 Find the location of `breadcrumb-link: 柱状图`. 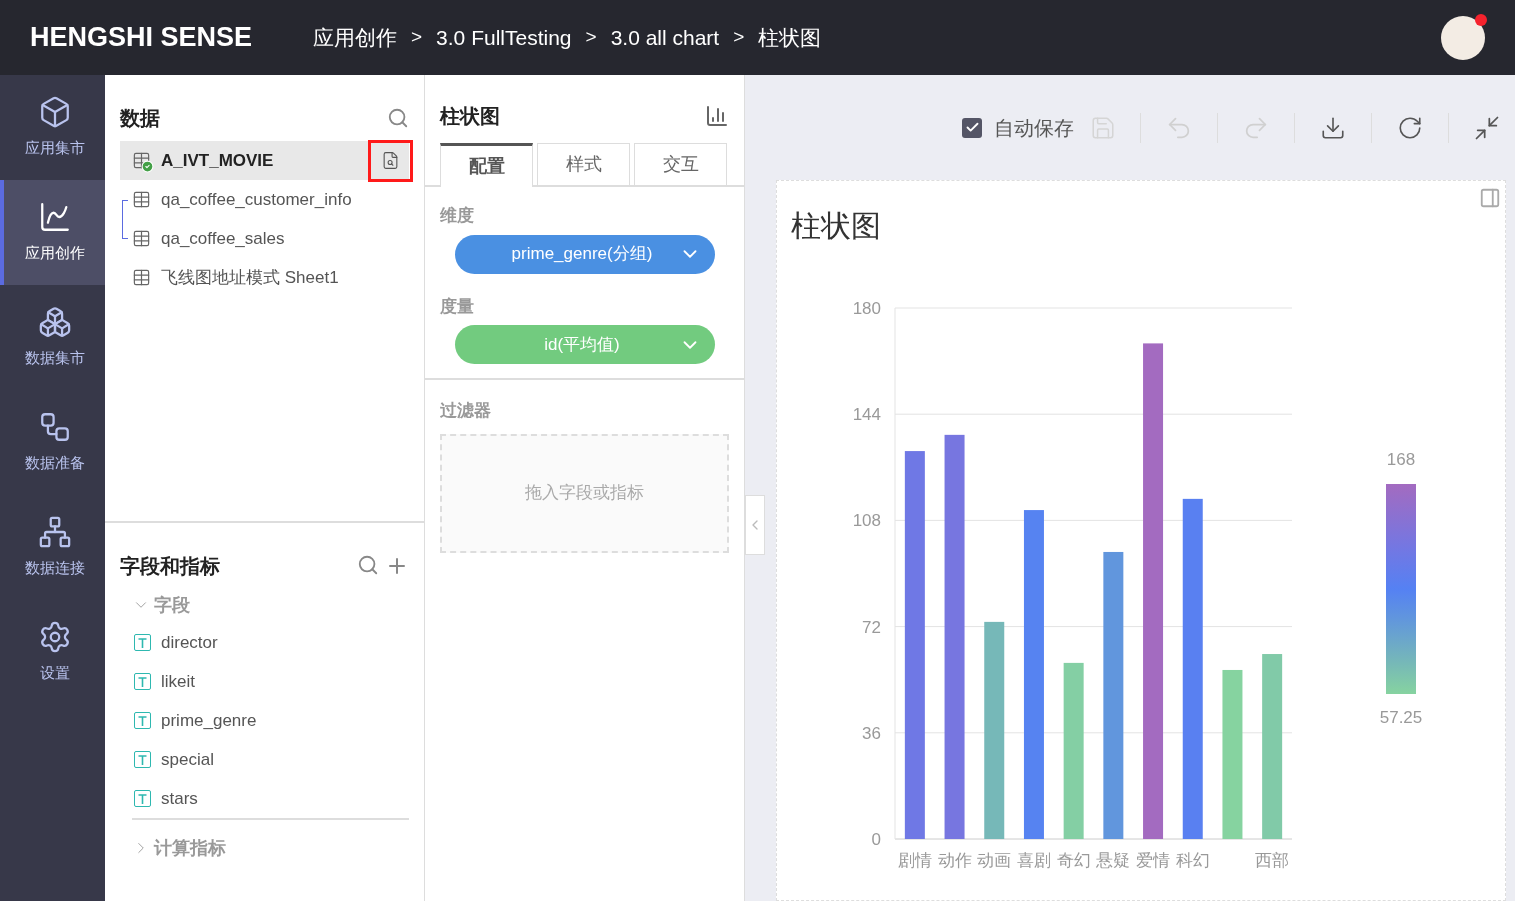

breadcrumb-link: 柱状图 is located at coordinates (790, 37).